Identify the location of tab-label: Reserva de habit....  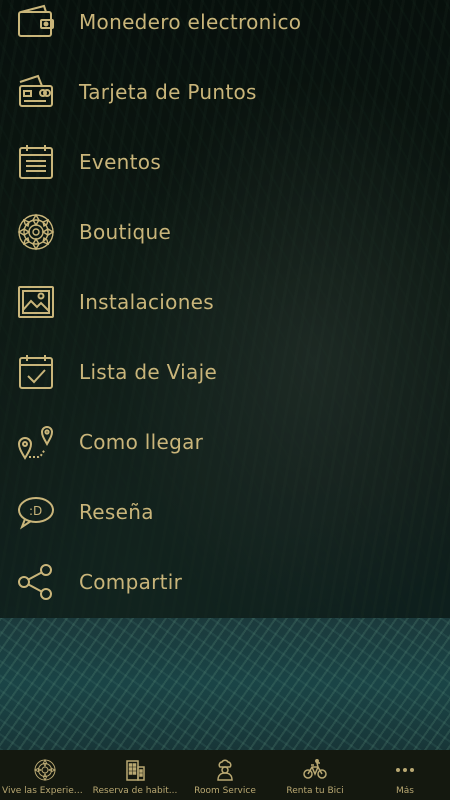
(135, 791).